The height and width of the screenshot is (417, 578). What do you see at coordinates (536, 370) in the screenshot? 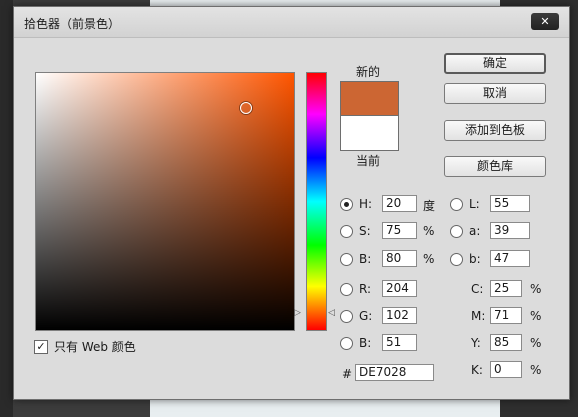
I see `black-unit: %` at bounding box center [536, 370].